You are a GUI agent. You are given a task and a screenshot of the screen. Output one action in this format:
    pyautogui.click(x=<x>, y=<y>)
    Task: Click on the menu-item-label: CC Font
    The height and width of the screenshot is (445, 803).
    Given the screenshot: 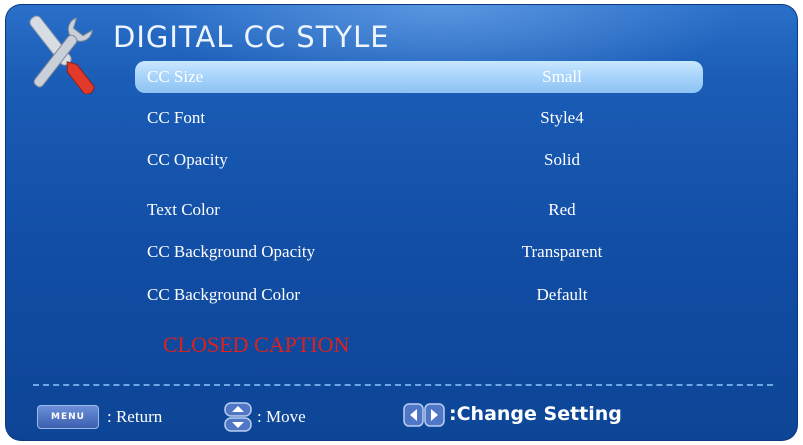 What is the action you would take?
    pyautogui.click(x=176, y=117)
    